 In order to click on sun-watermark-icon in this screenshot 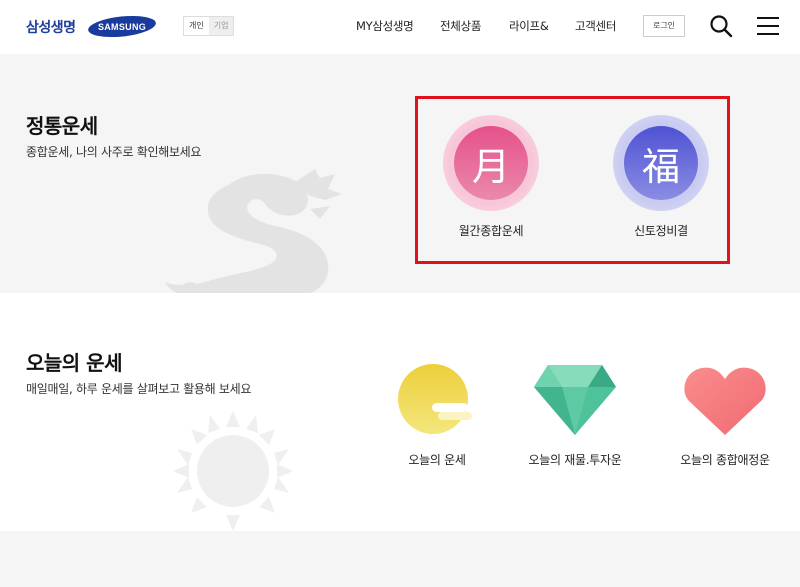, I will do `click(233, 471)`.